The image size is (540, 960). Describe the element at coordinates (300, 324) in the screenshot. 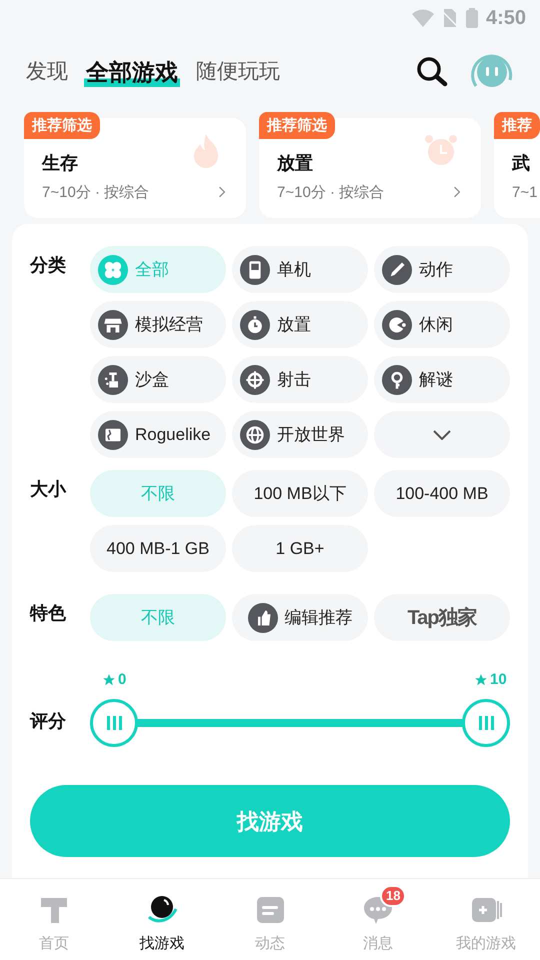

I see `filter-chip: 放置` at that location.